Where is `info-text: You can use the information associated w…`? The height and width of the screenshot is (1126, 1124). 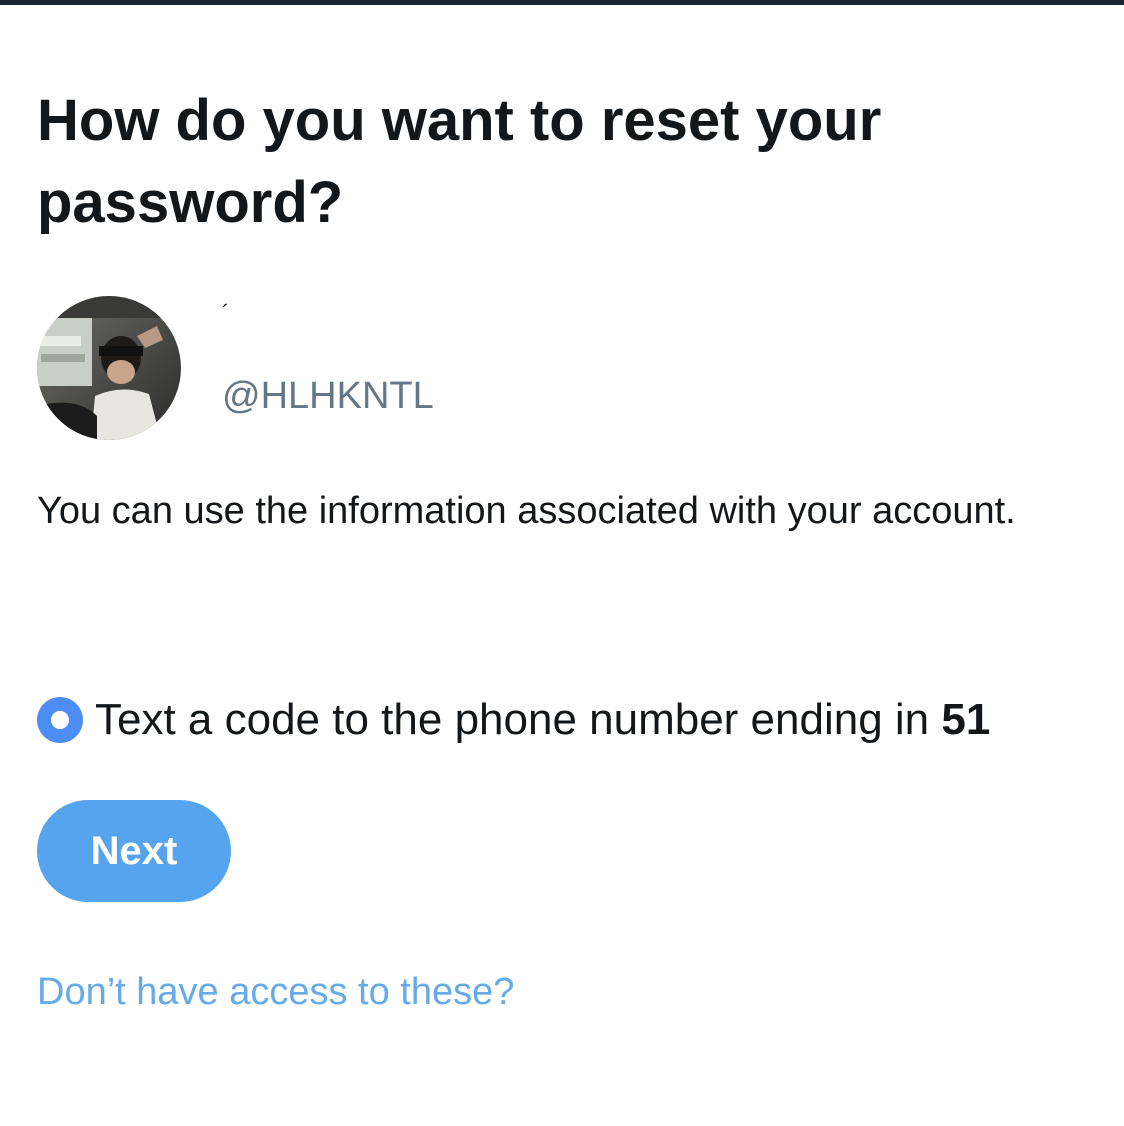
info-text: You can use the information associated w… is located at coordinates (526, 511).